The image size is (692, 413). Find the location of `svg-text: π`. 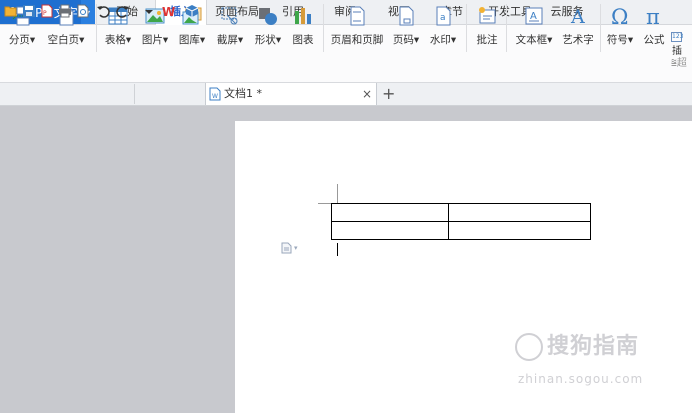

svg-text: π is located at coordinates (653, 16).